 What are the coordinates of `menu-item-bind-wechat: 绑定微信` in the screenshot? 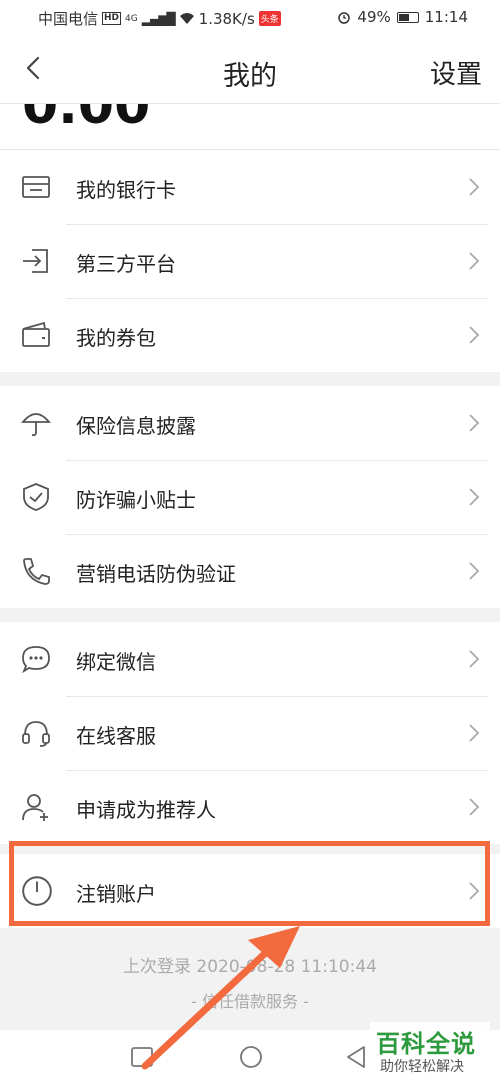 It's located at (250, 659).